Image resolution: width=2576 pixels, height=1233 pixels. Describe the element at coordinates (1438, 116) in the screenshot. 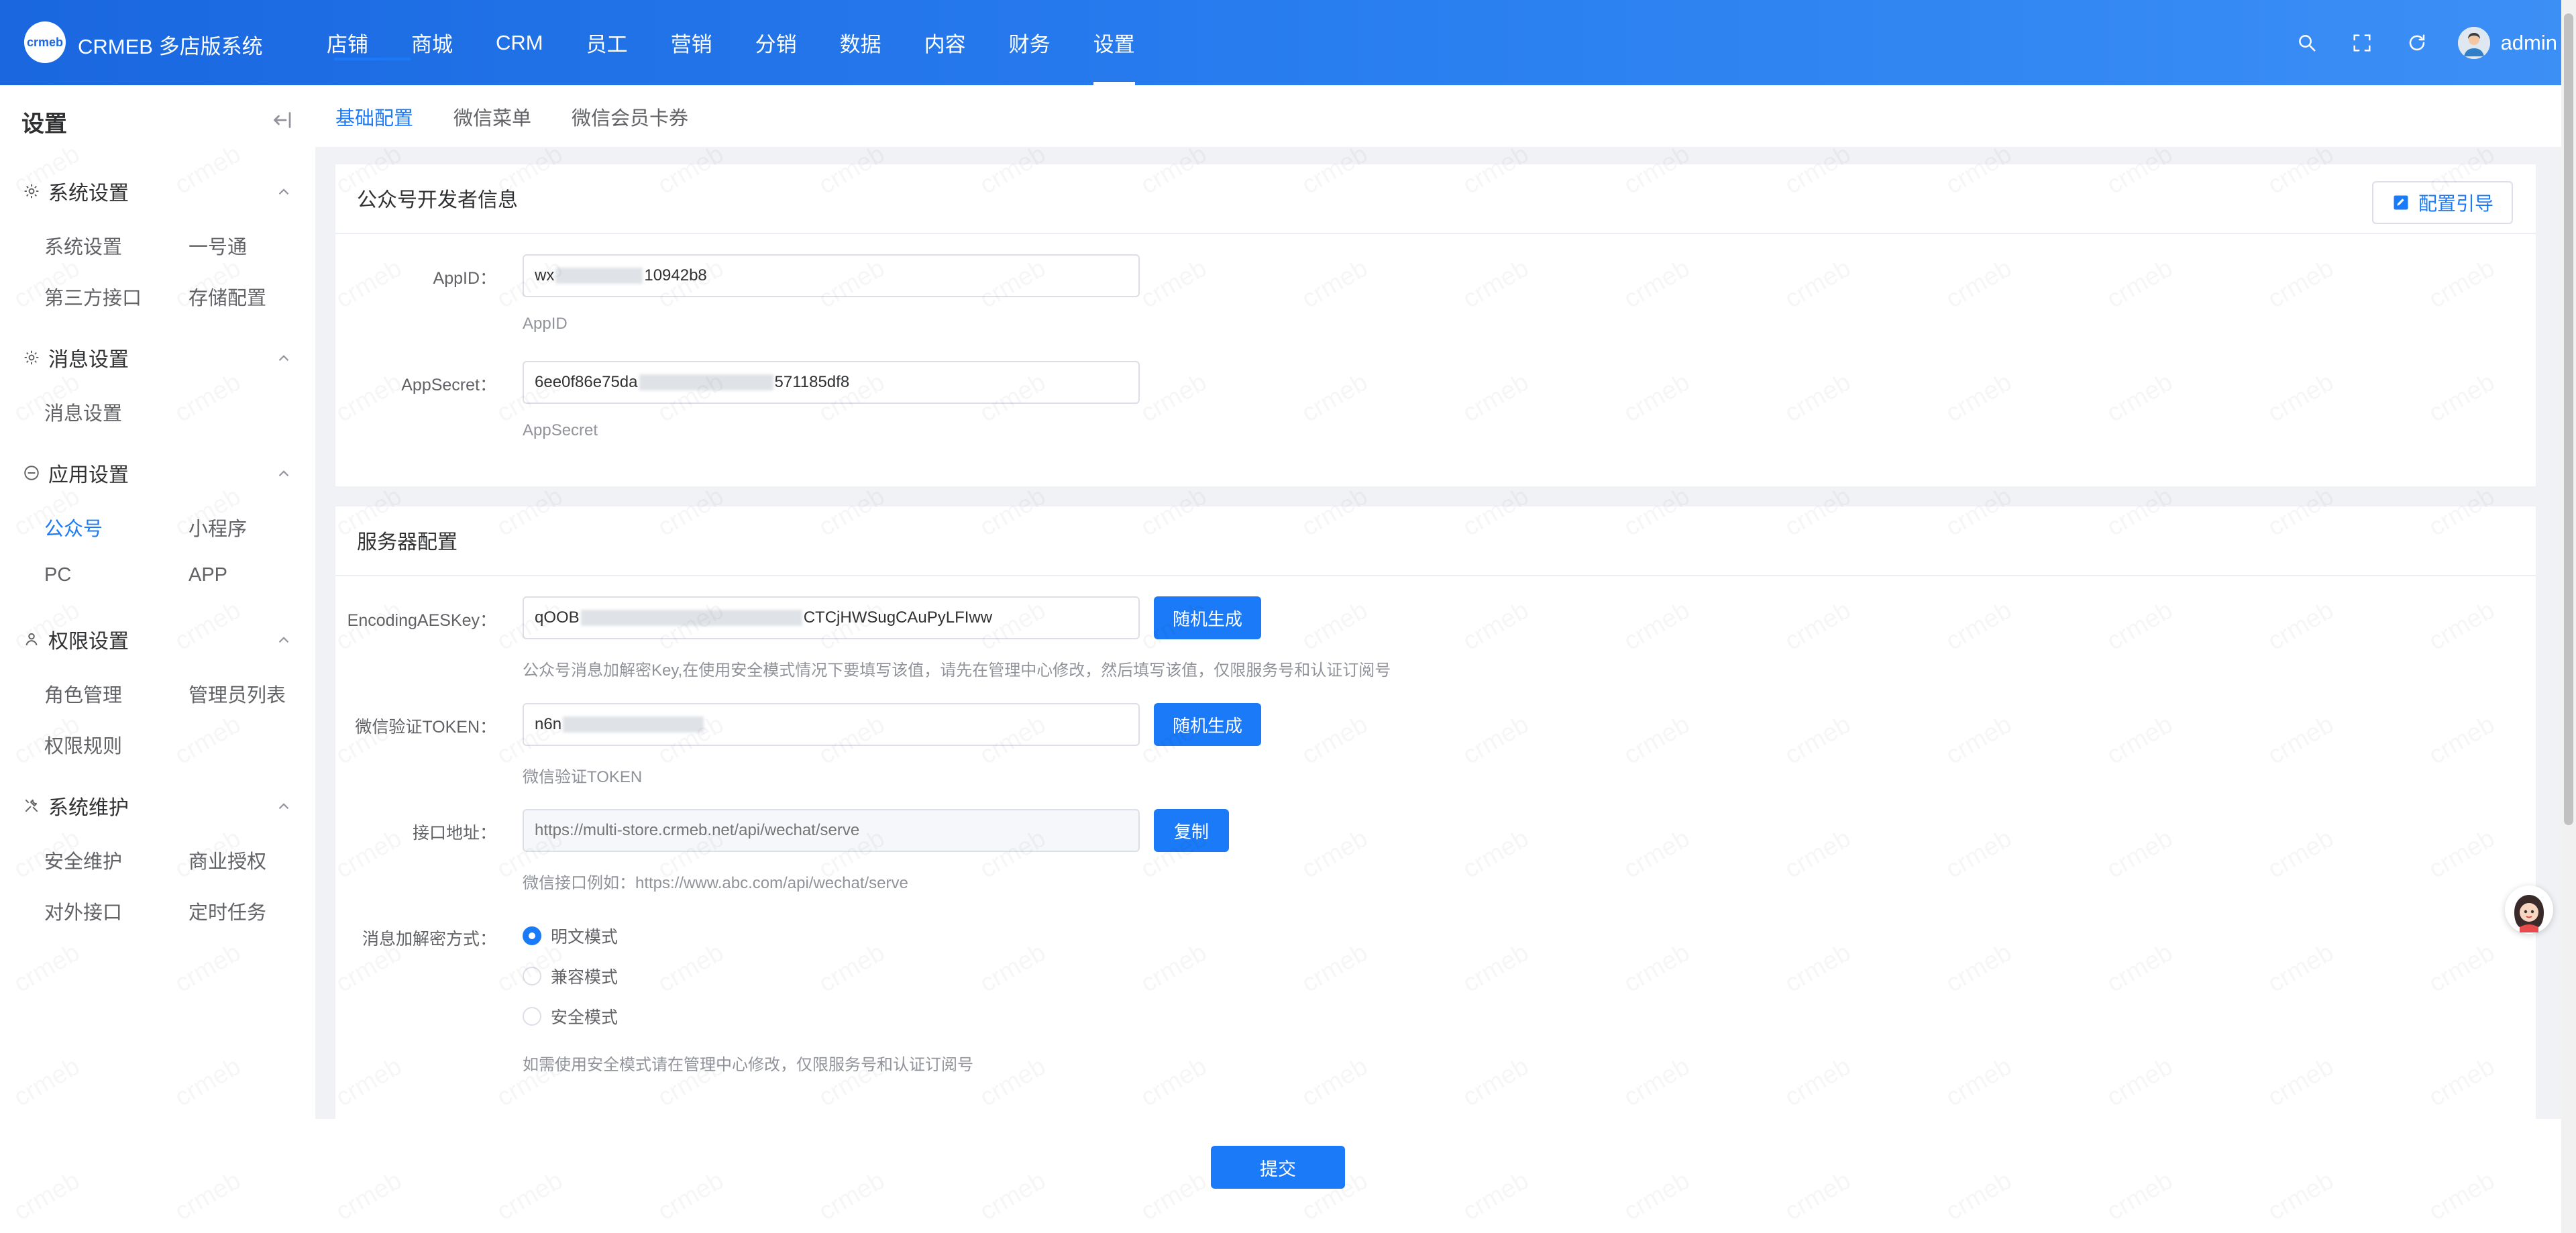

I see `config-tabs: 基础配置 微信菜单 微信会员卡券` at that location.